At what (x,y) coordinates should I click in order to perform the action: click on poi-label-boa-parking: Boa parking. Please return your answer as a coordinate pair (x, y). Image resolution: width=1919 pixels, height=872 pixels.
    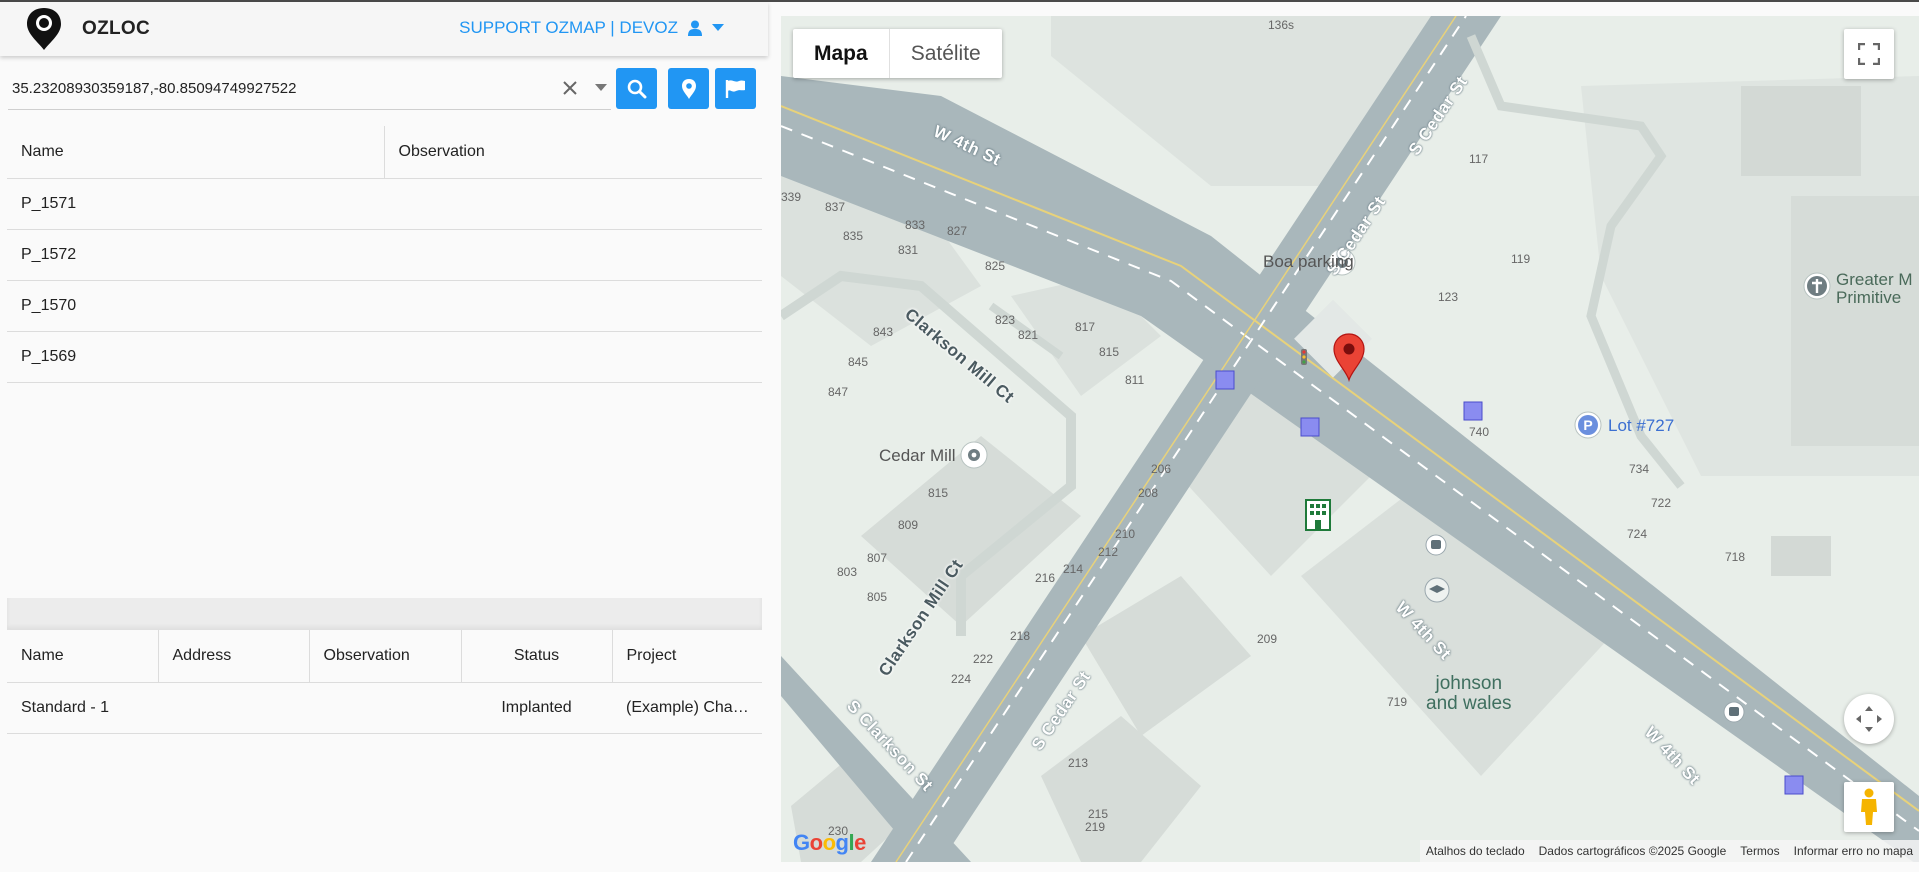
    Looking at the image, I should click on (1308, 262).